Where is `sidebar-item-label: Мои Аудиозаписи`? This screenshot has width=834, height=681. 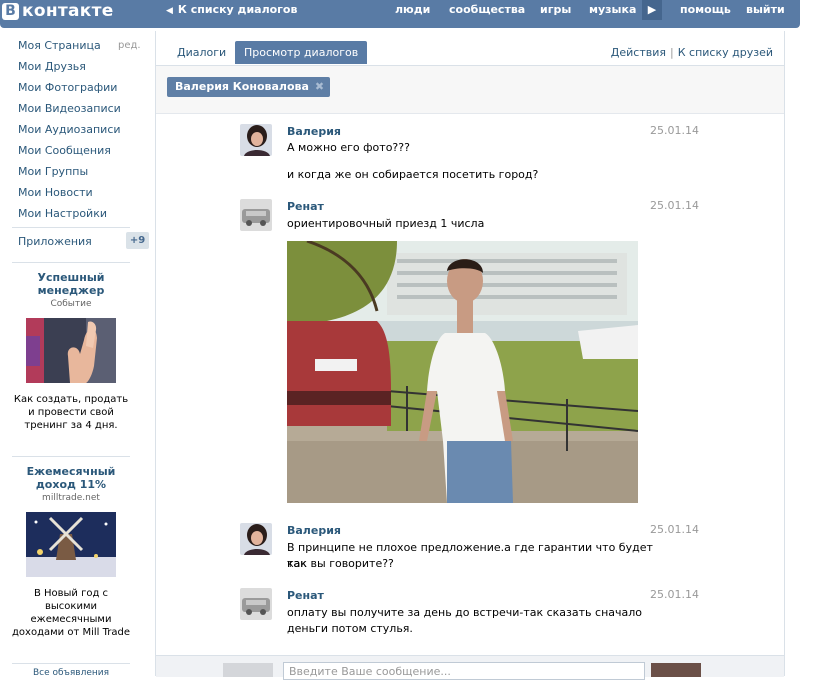 sidebar-item-label: Мои Аудиозаписи is located at coordinates (69, 129).